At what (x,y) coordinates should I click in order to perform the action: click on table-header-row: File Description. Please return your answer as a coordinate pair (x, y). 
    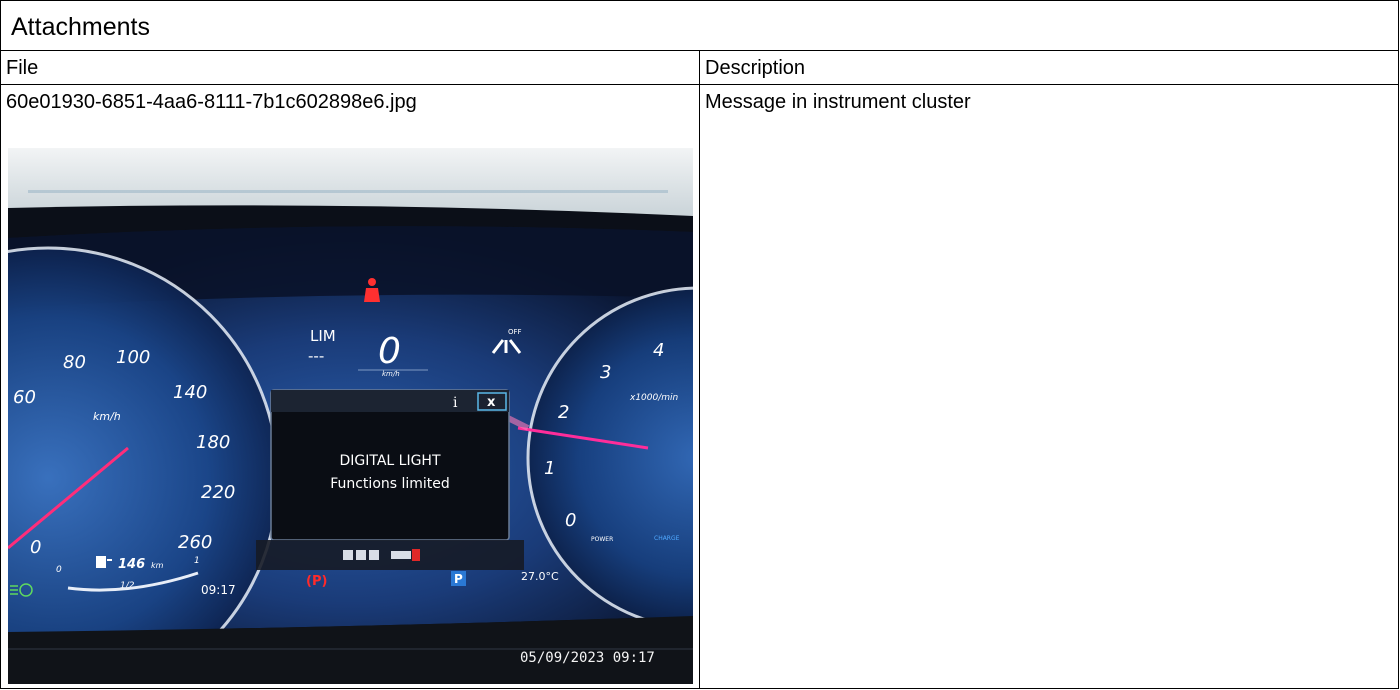
    Looking at the image, I should click on (699, 68).